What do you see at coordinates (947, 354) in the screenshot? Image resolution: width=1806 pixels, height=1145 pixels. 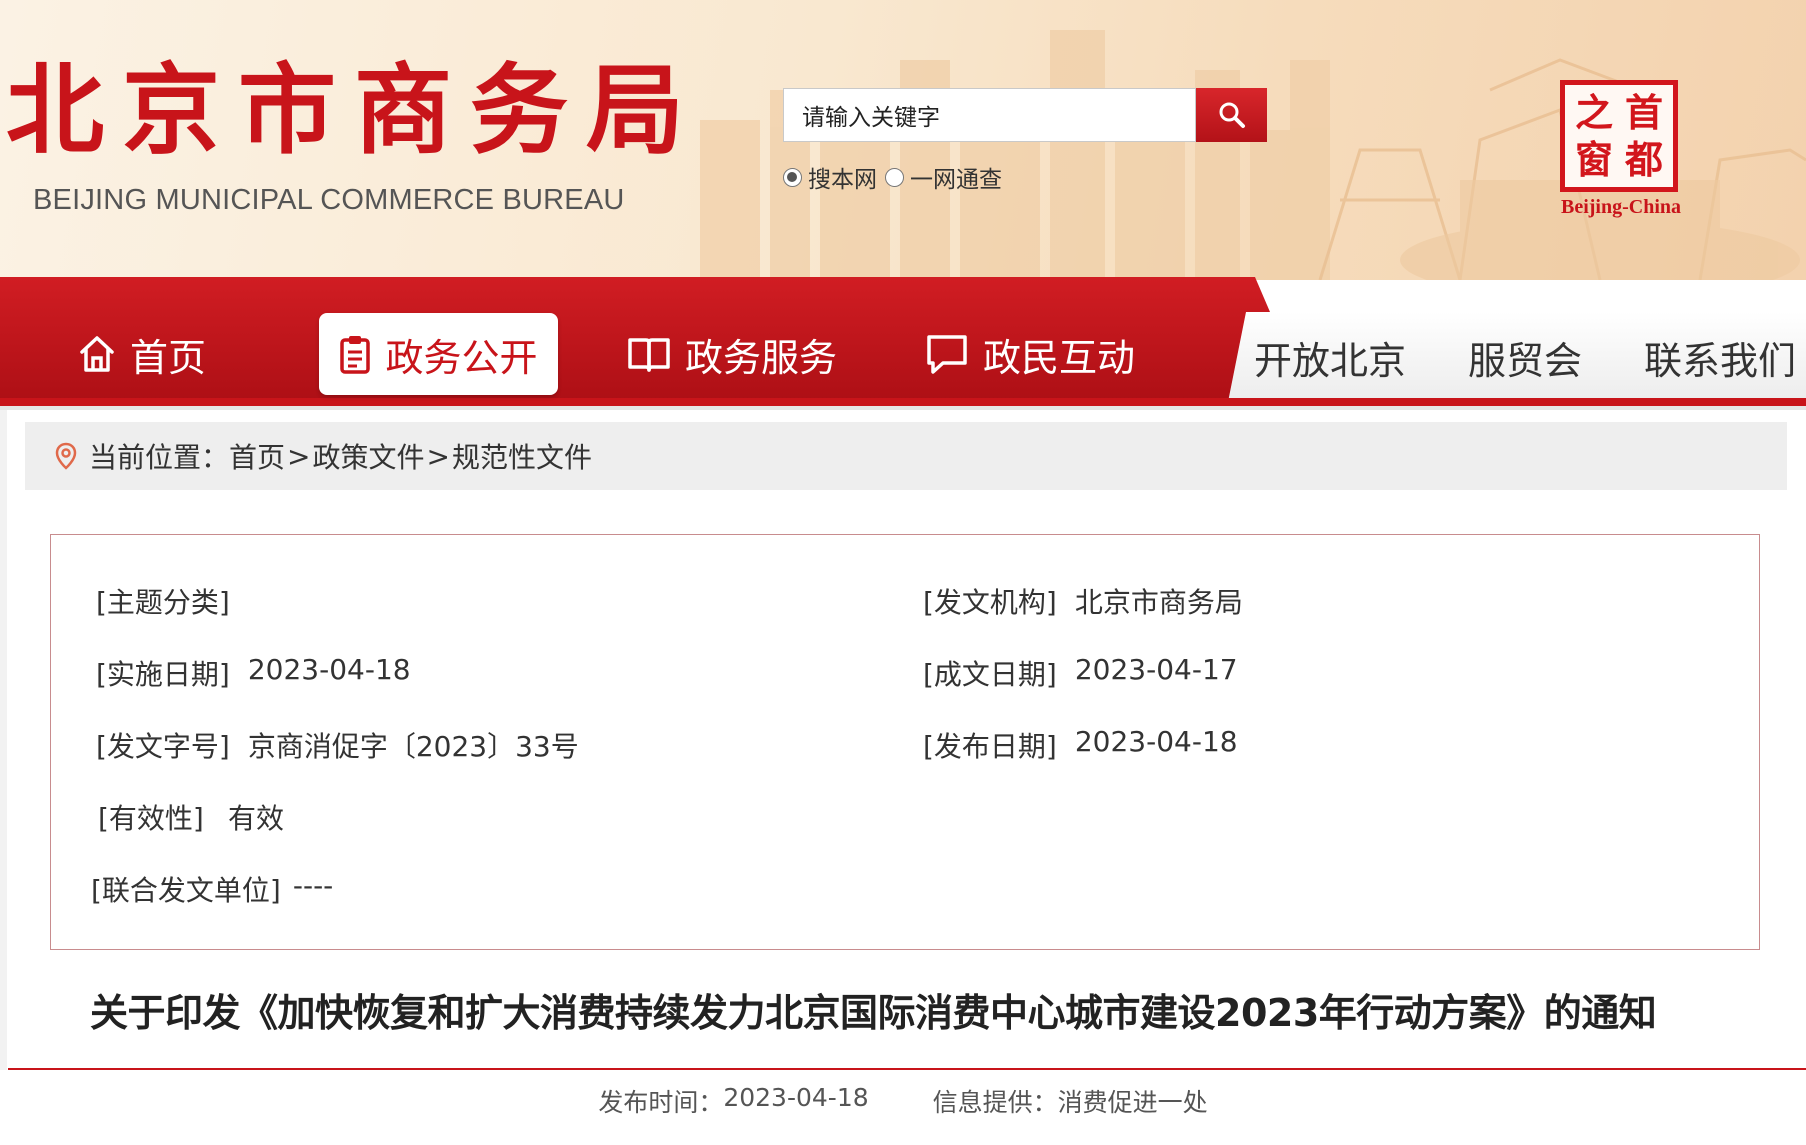 I see `chat-icon` at bounding box center [947, 354].